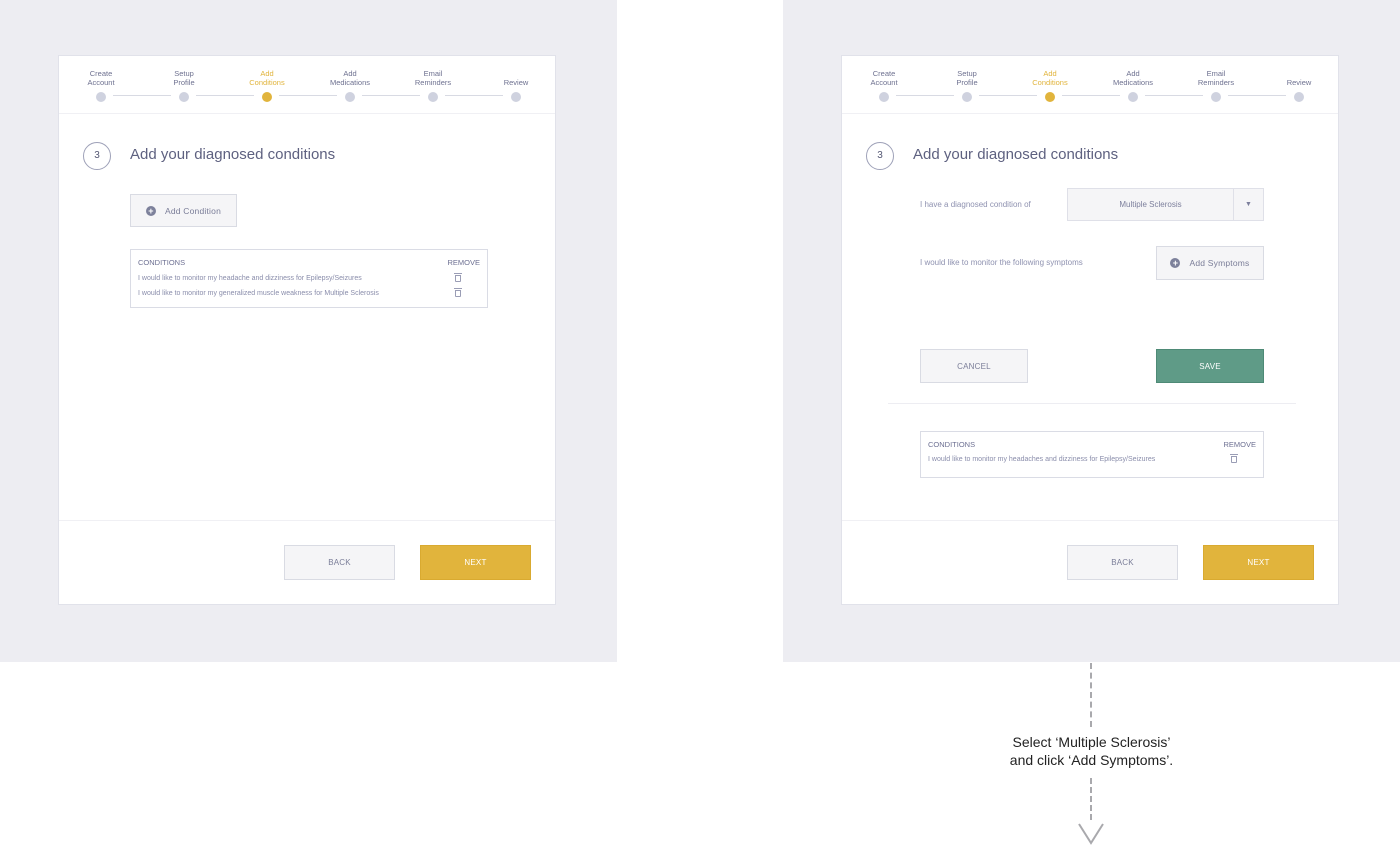  Describe the element at coordinates (1210, 366) in the screenshot. I see `save-button: SAVE` at that location.